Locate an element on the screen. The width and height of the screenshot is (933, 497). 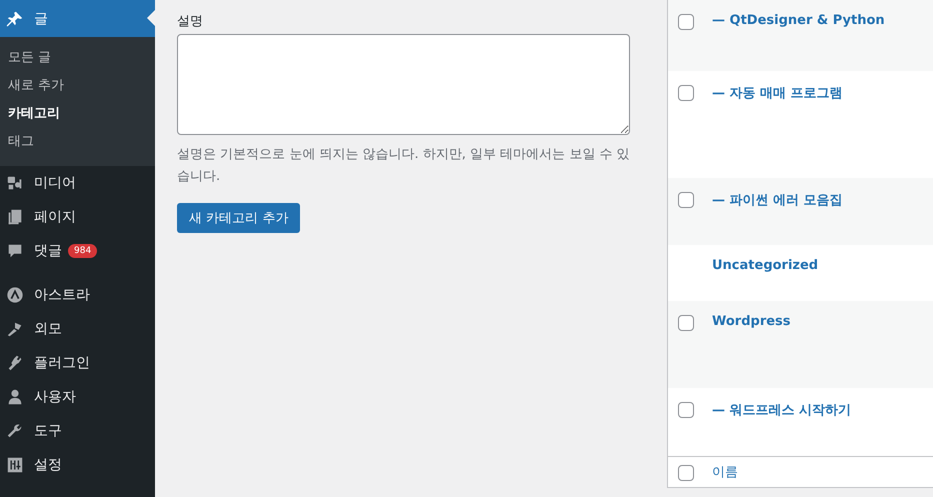
person-icon is located at coordinates (15, 397).